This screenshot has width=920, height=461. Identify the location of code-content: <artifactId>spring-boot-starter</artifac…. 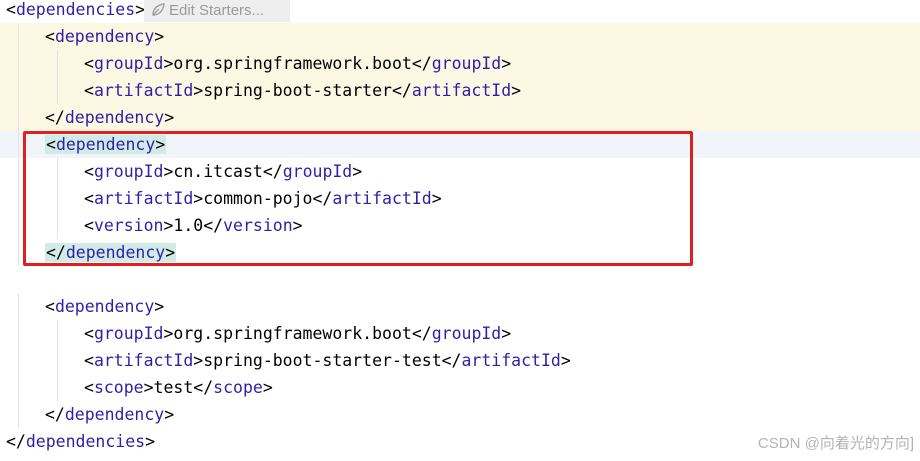
(302, 90).